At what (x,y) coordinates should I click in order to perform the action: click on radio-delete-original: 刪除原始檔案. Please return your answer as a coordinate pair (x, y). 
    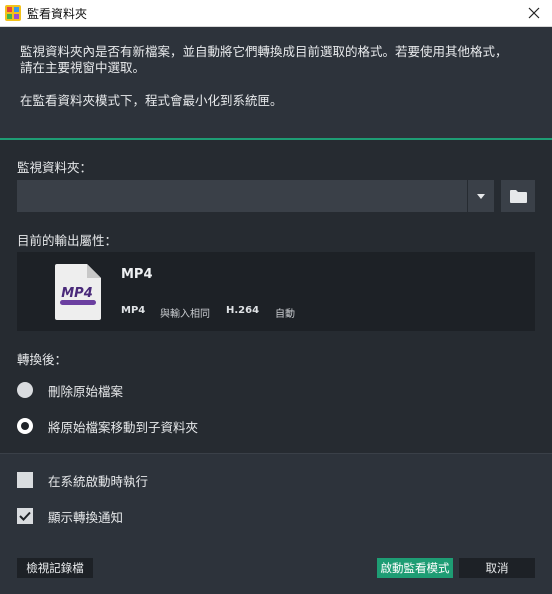
    Looking at the image, I should click on (70, 390).